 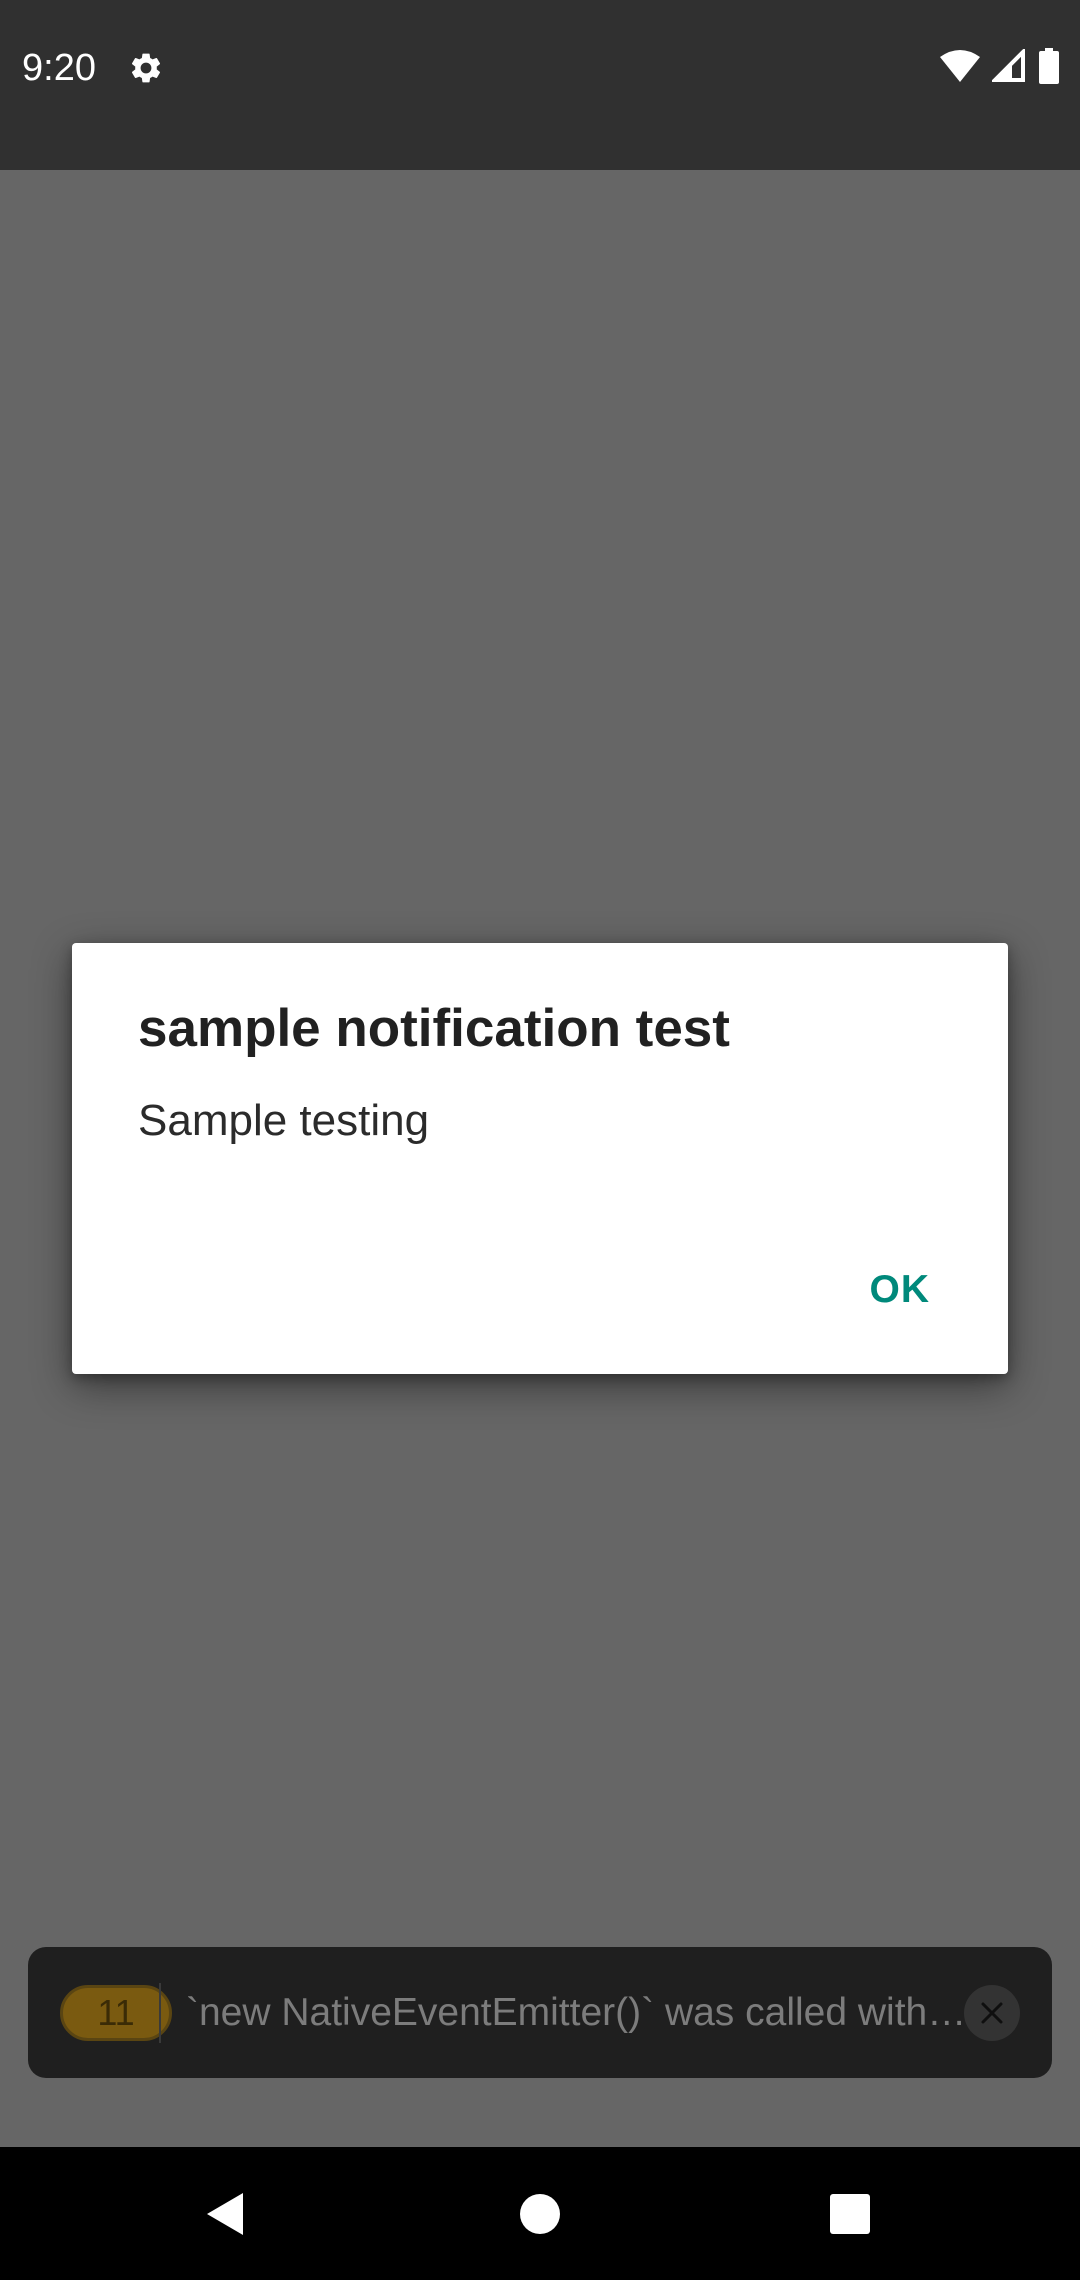 I want to click on back-icon, so click(x=225, y=2213).